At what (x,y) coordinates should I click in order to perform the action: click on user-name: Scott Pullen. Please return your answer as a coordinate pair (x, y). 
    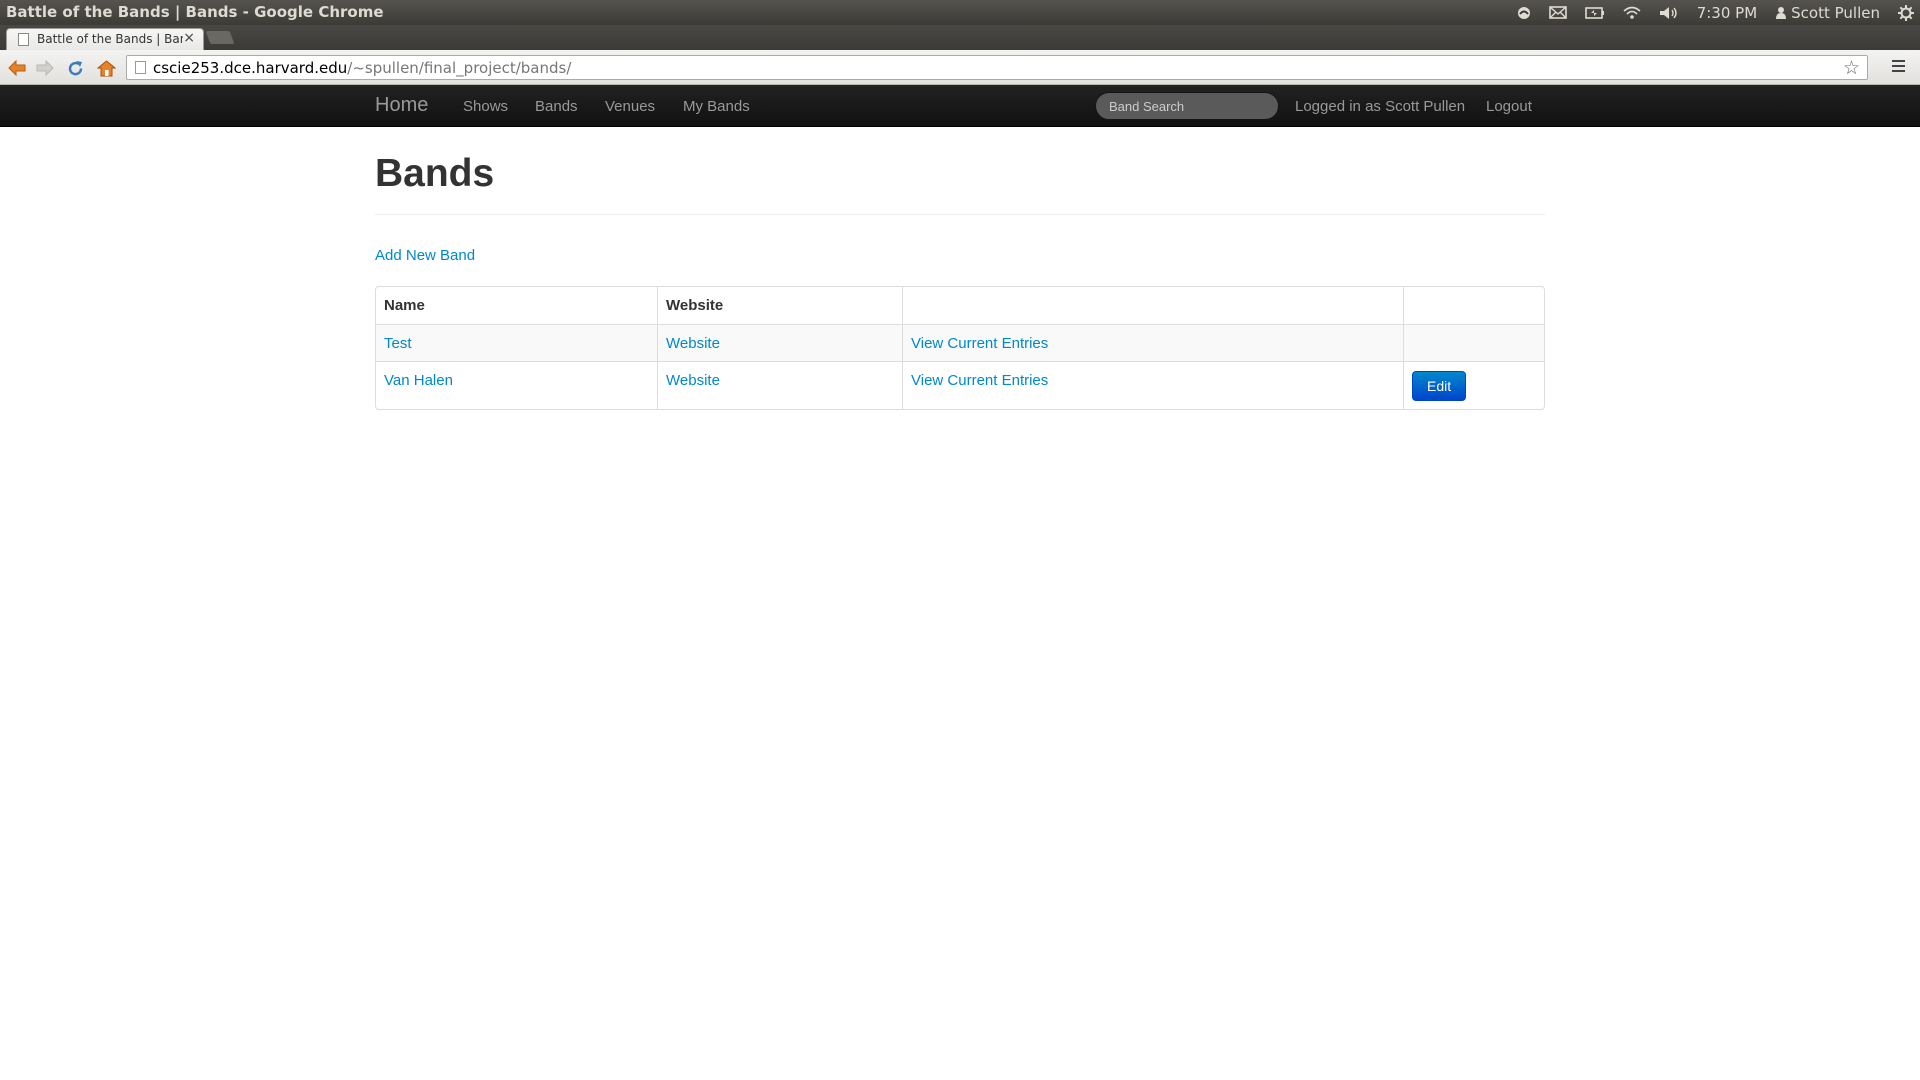
    Looking at the image, I should click on (1835, 12).